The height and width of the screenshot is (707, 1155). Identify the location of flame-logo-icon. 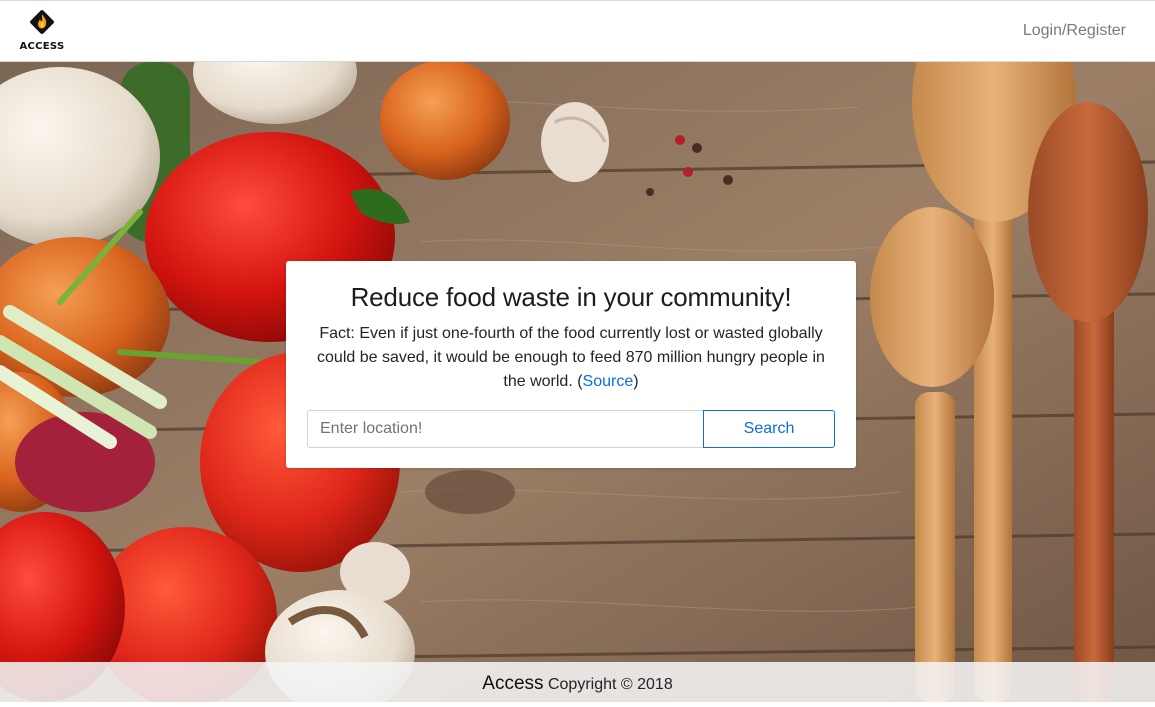
(42, 22).